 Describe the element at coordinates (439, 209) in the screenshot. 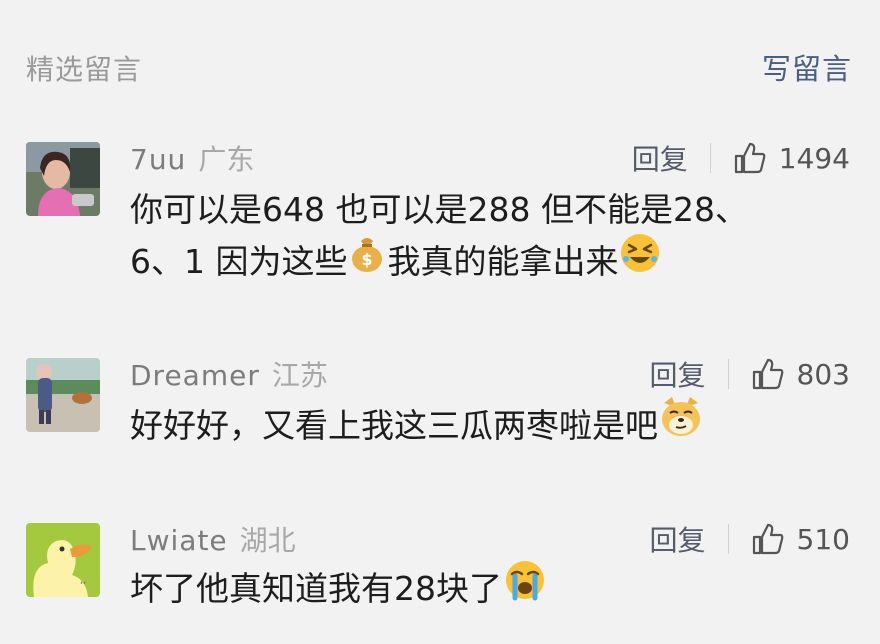

I see `comment-text-line: 你可以是648 也可以是288 但不能是28、` at that location.